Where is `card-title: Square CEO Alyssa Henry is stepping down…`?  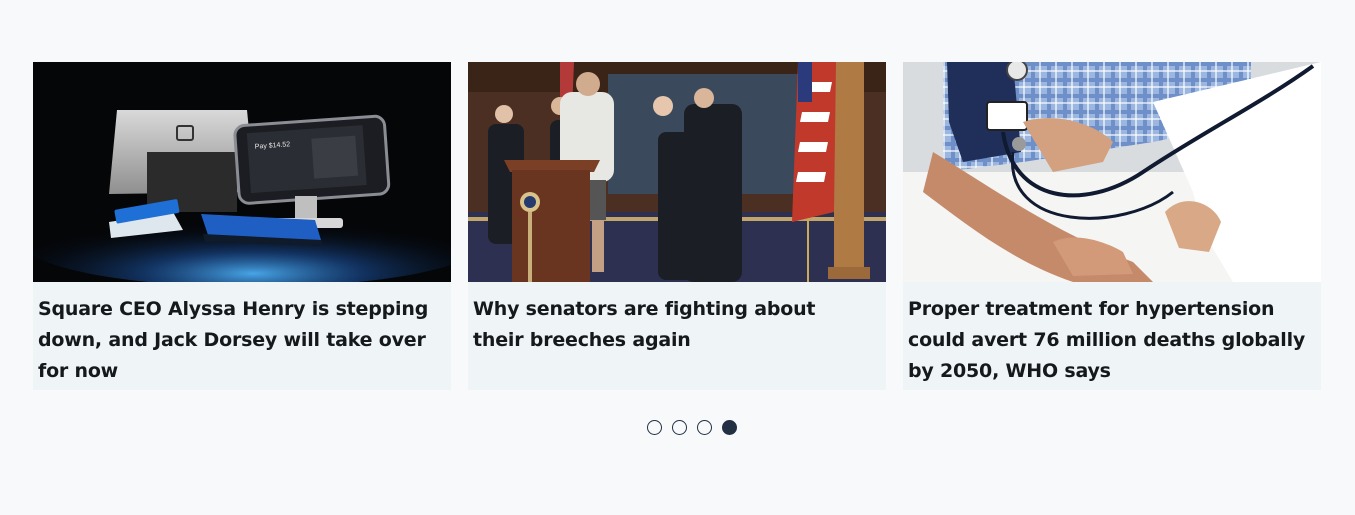
card-title: Square CEO Alyssa Henry is stepping down… is located at coordinates (233, 340).